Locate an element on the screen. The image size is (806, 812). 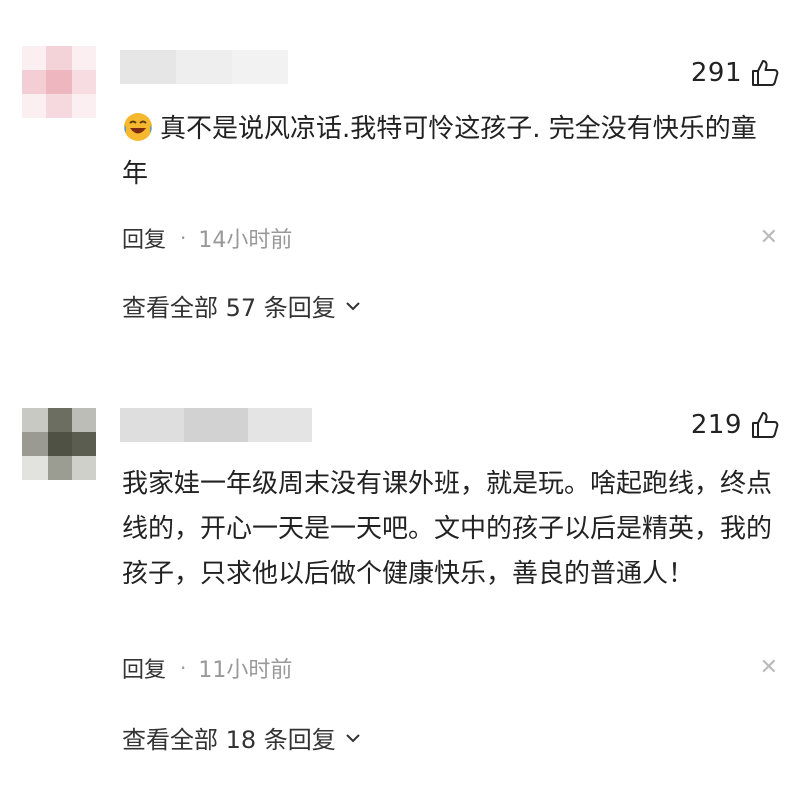
view-all-replies-label: 查看全部 57 条回复 is located at coordinates (229, 308).